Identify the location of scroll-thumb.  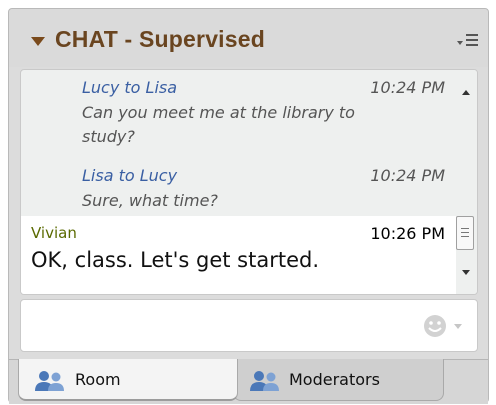
(465, 233).